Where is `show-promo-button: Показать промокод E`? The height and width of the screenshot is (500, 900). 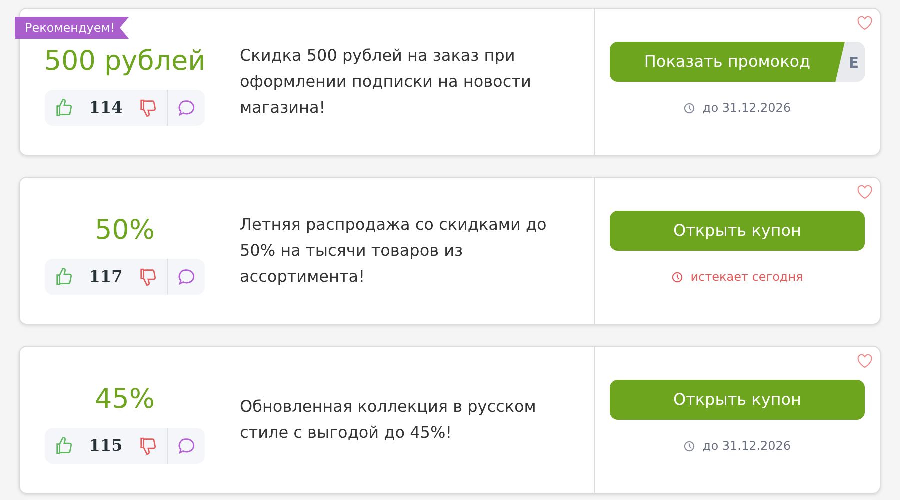 show-promo-button: Показать промокод E is located at coordinates (737, 62).